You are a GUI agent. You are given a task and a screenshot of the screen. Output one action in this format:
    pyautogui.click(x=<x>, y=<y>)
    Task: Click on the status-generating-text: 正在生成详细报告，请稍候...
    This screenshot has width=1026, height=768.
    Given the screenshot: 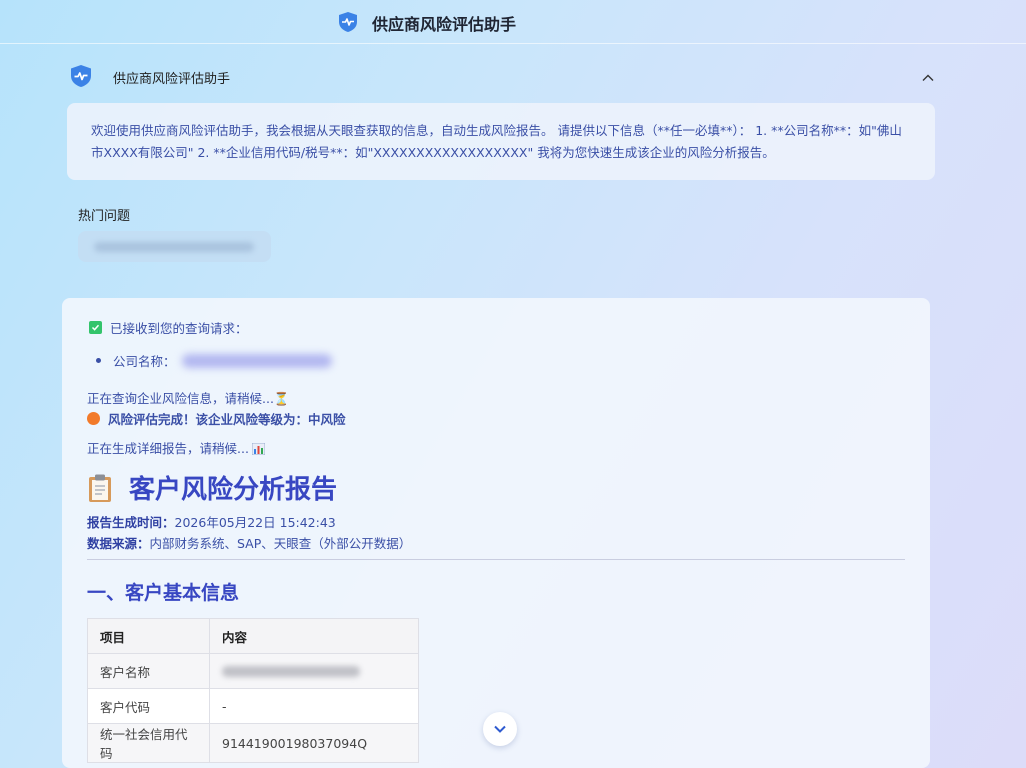 What is the action you would take?
    pyautogui.click(x=168, y=448)
    